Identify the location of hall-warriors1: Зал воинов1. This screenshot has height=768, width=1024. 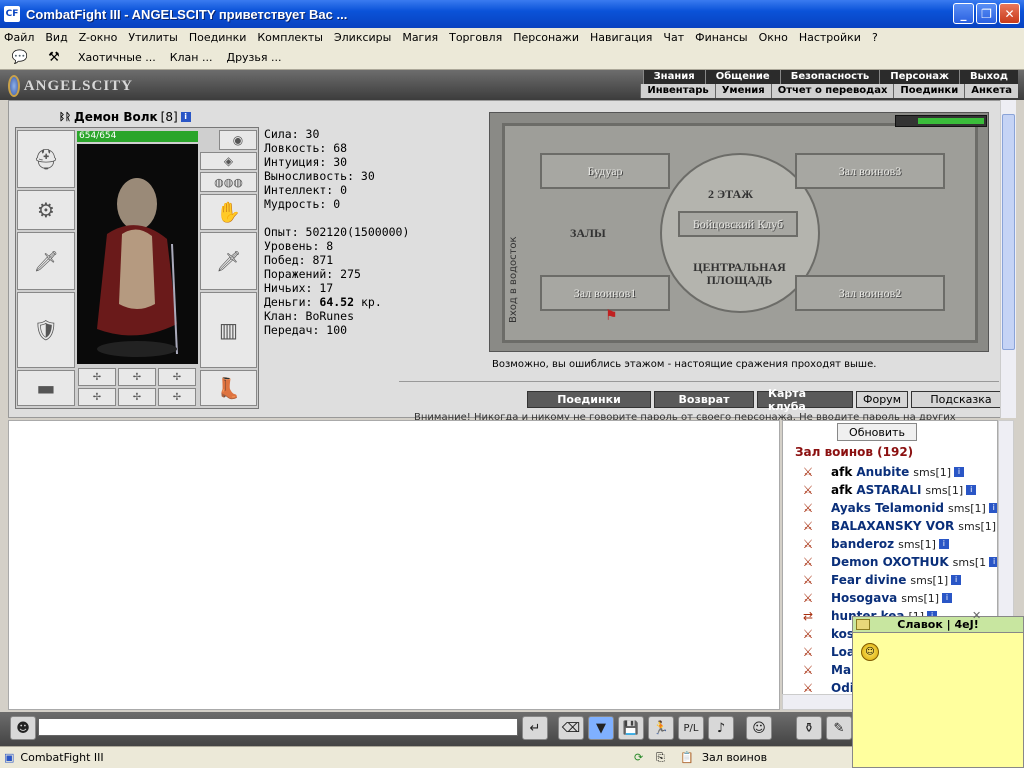
(605, 293).